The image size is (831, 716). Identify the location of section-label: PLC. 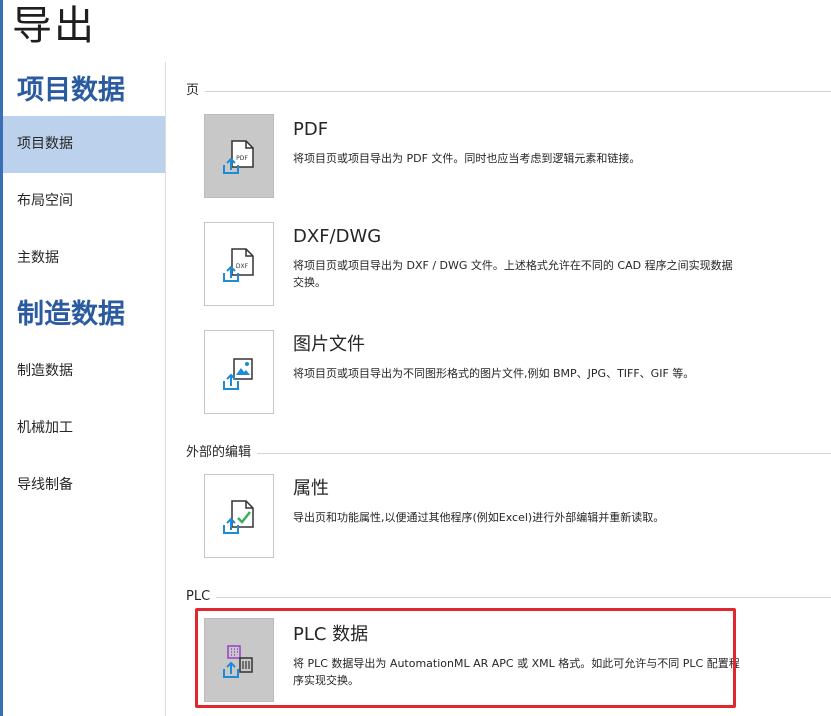
(201, 597).